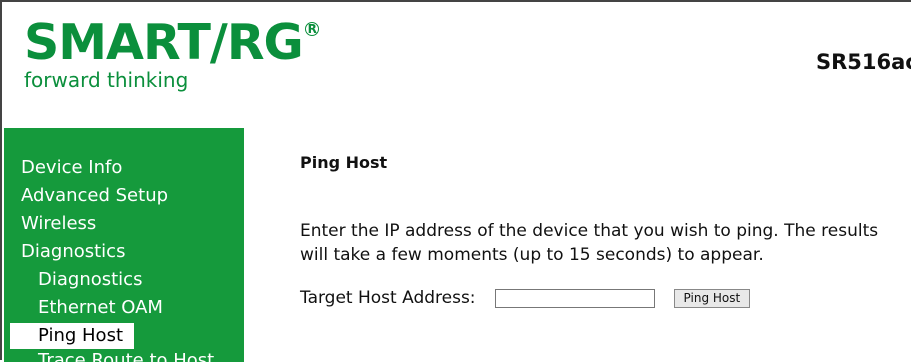 The width and height of the screenshot is (911, 364). What do you see at coordinates (311, 29) in the screenshot?
I see `registered-mark-icon: R` at bounding box center [311, 29].